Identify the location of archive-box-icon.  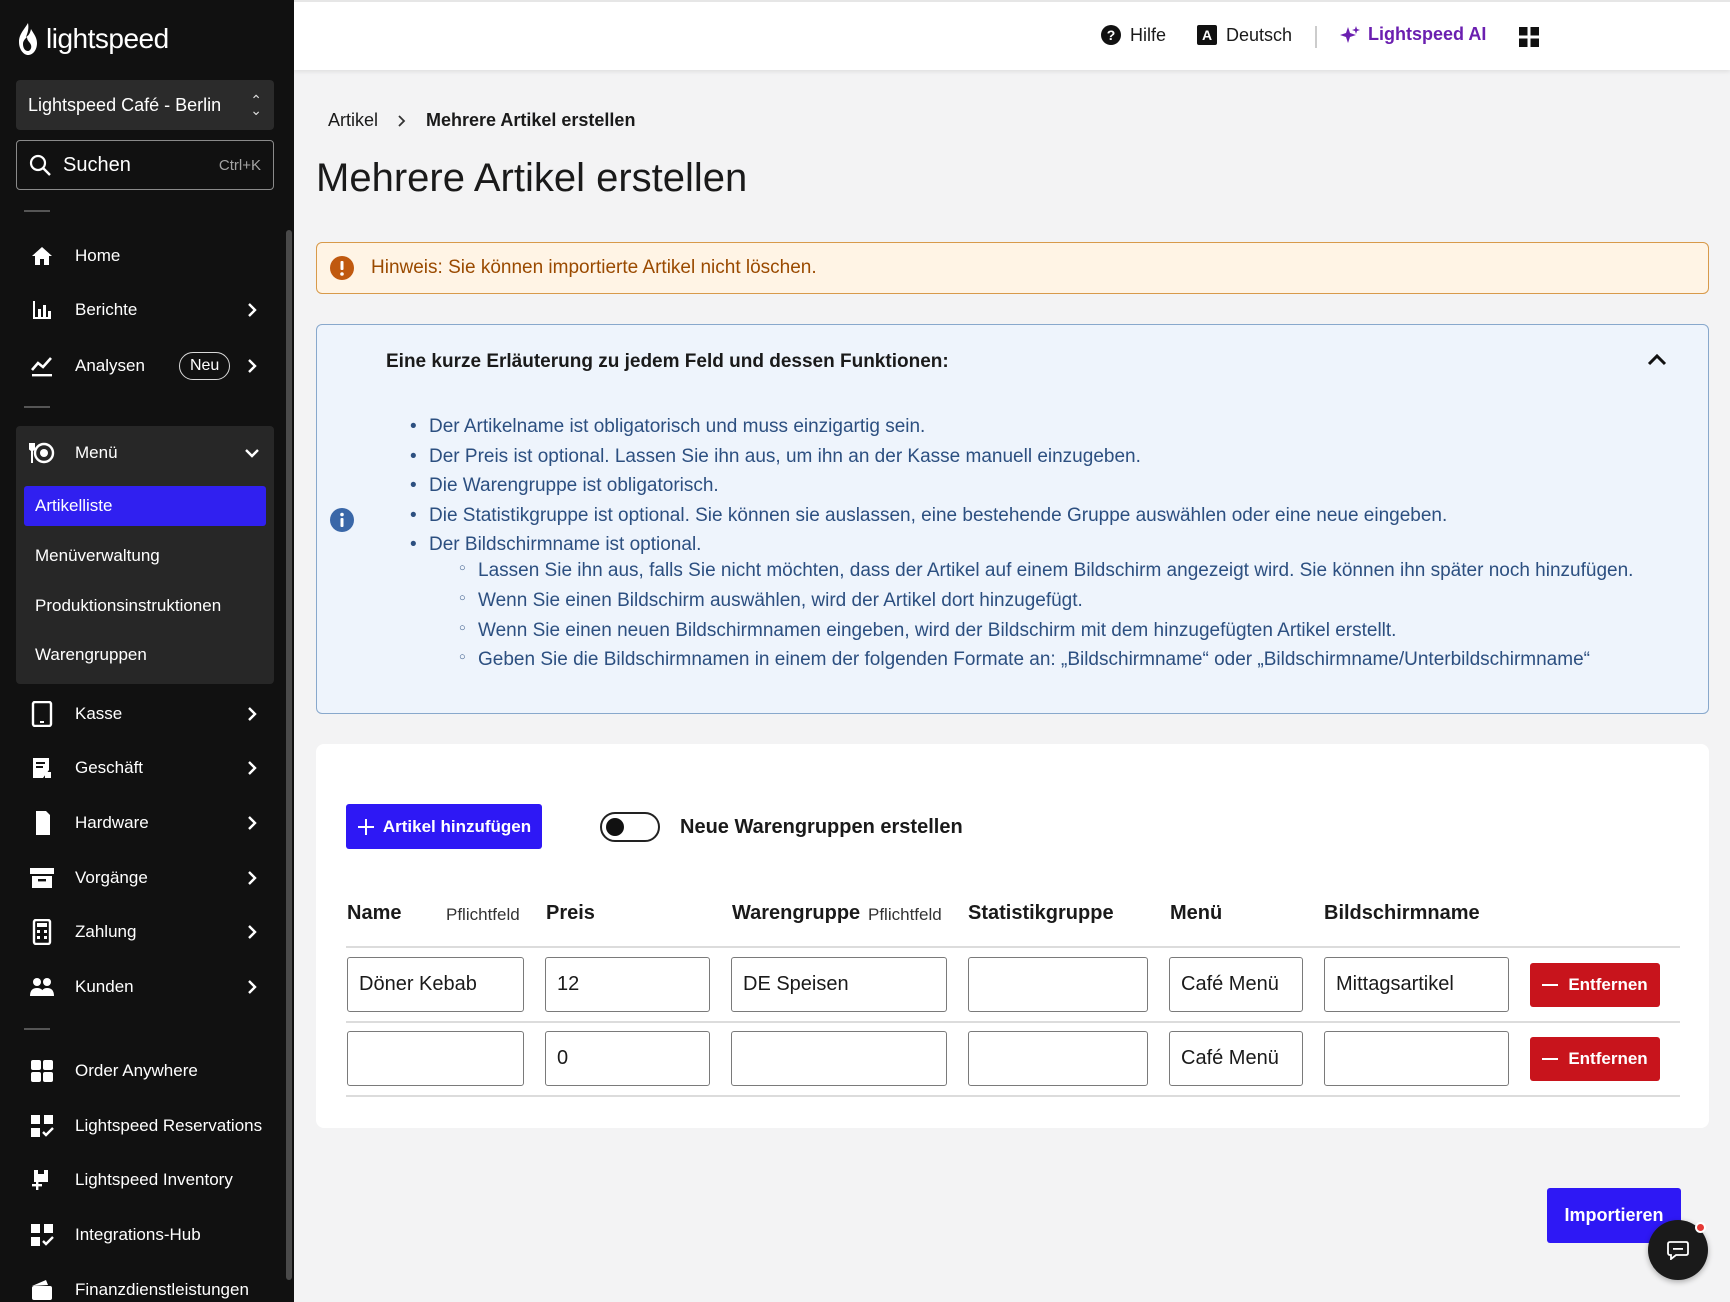
(42, 878).